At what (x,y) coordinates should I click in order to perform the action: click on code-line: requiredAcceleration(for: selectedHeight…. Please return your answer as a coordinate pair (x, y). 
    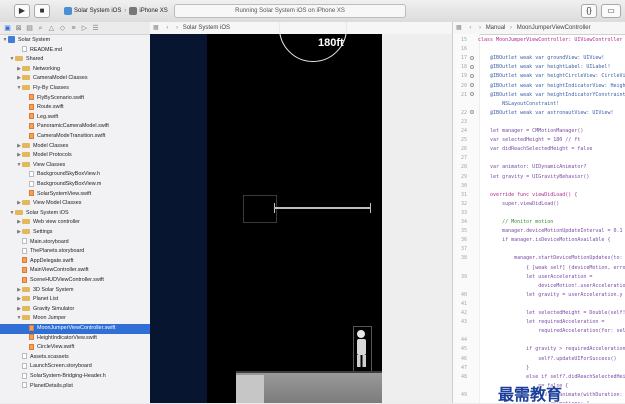
    Looking at the image, I should click on (539, 331).